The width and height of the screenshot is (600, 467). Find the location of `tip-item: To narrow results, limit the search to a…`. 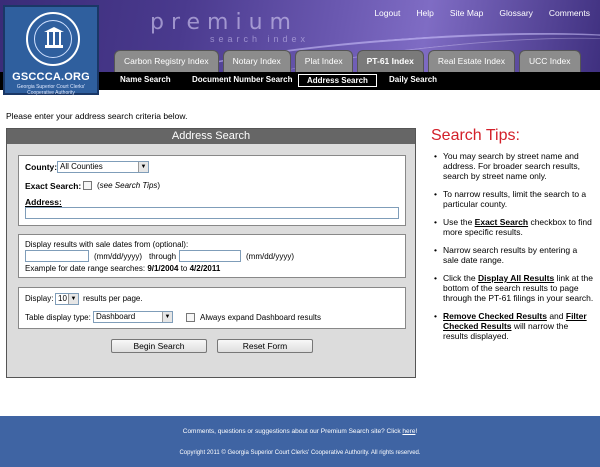

tip-item: To narrow results, limit the search to a… is located at coordinates (514, 199).